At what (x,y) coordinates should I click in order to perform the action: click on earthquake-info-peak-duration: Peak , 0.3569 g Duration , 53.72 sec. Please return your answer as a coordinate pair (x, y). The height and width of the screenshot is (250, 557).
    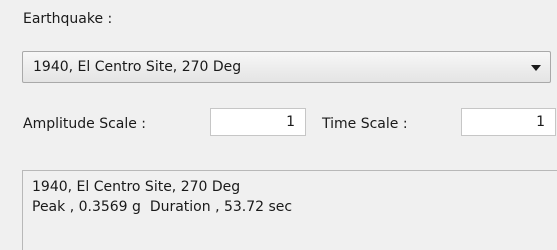
    Looking at the image, I should click on (162, 207).